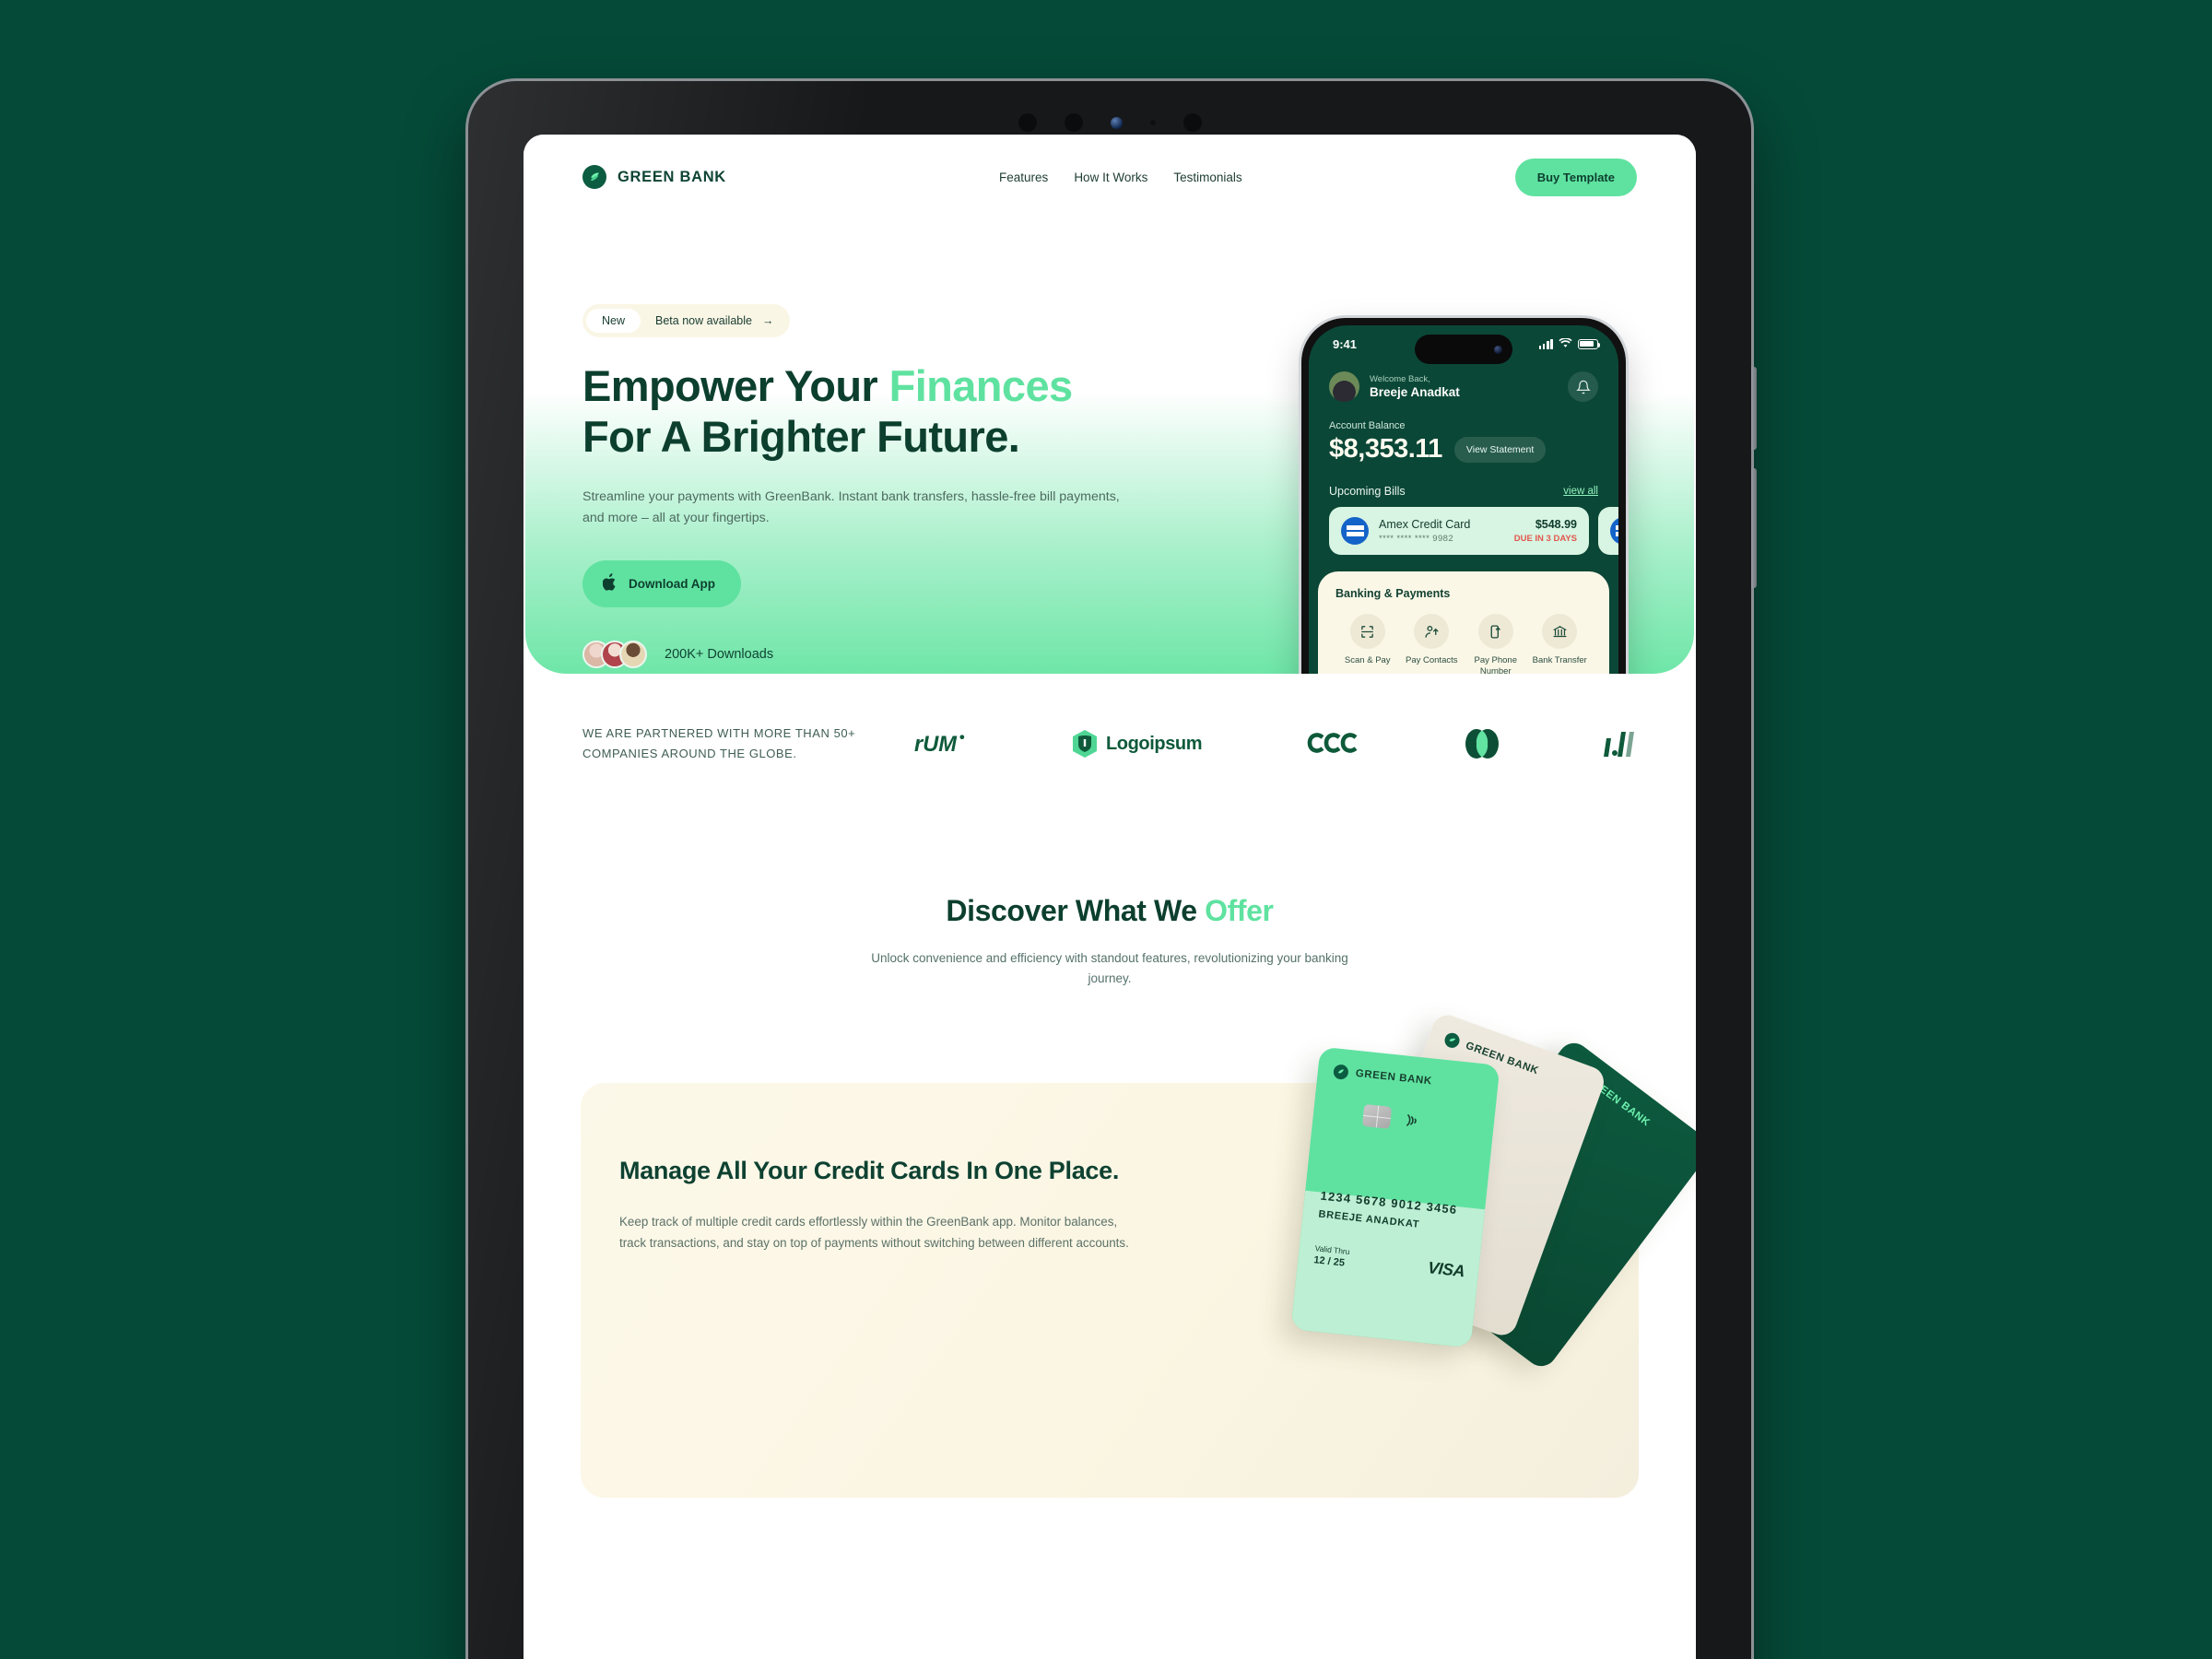 Image resolution: width=2212 pixels, height=1659 pixels. I want to click on bill-name: Amex Credit Card, so click(1425, 524).